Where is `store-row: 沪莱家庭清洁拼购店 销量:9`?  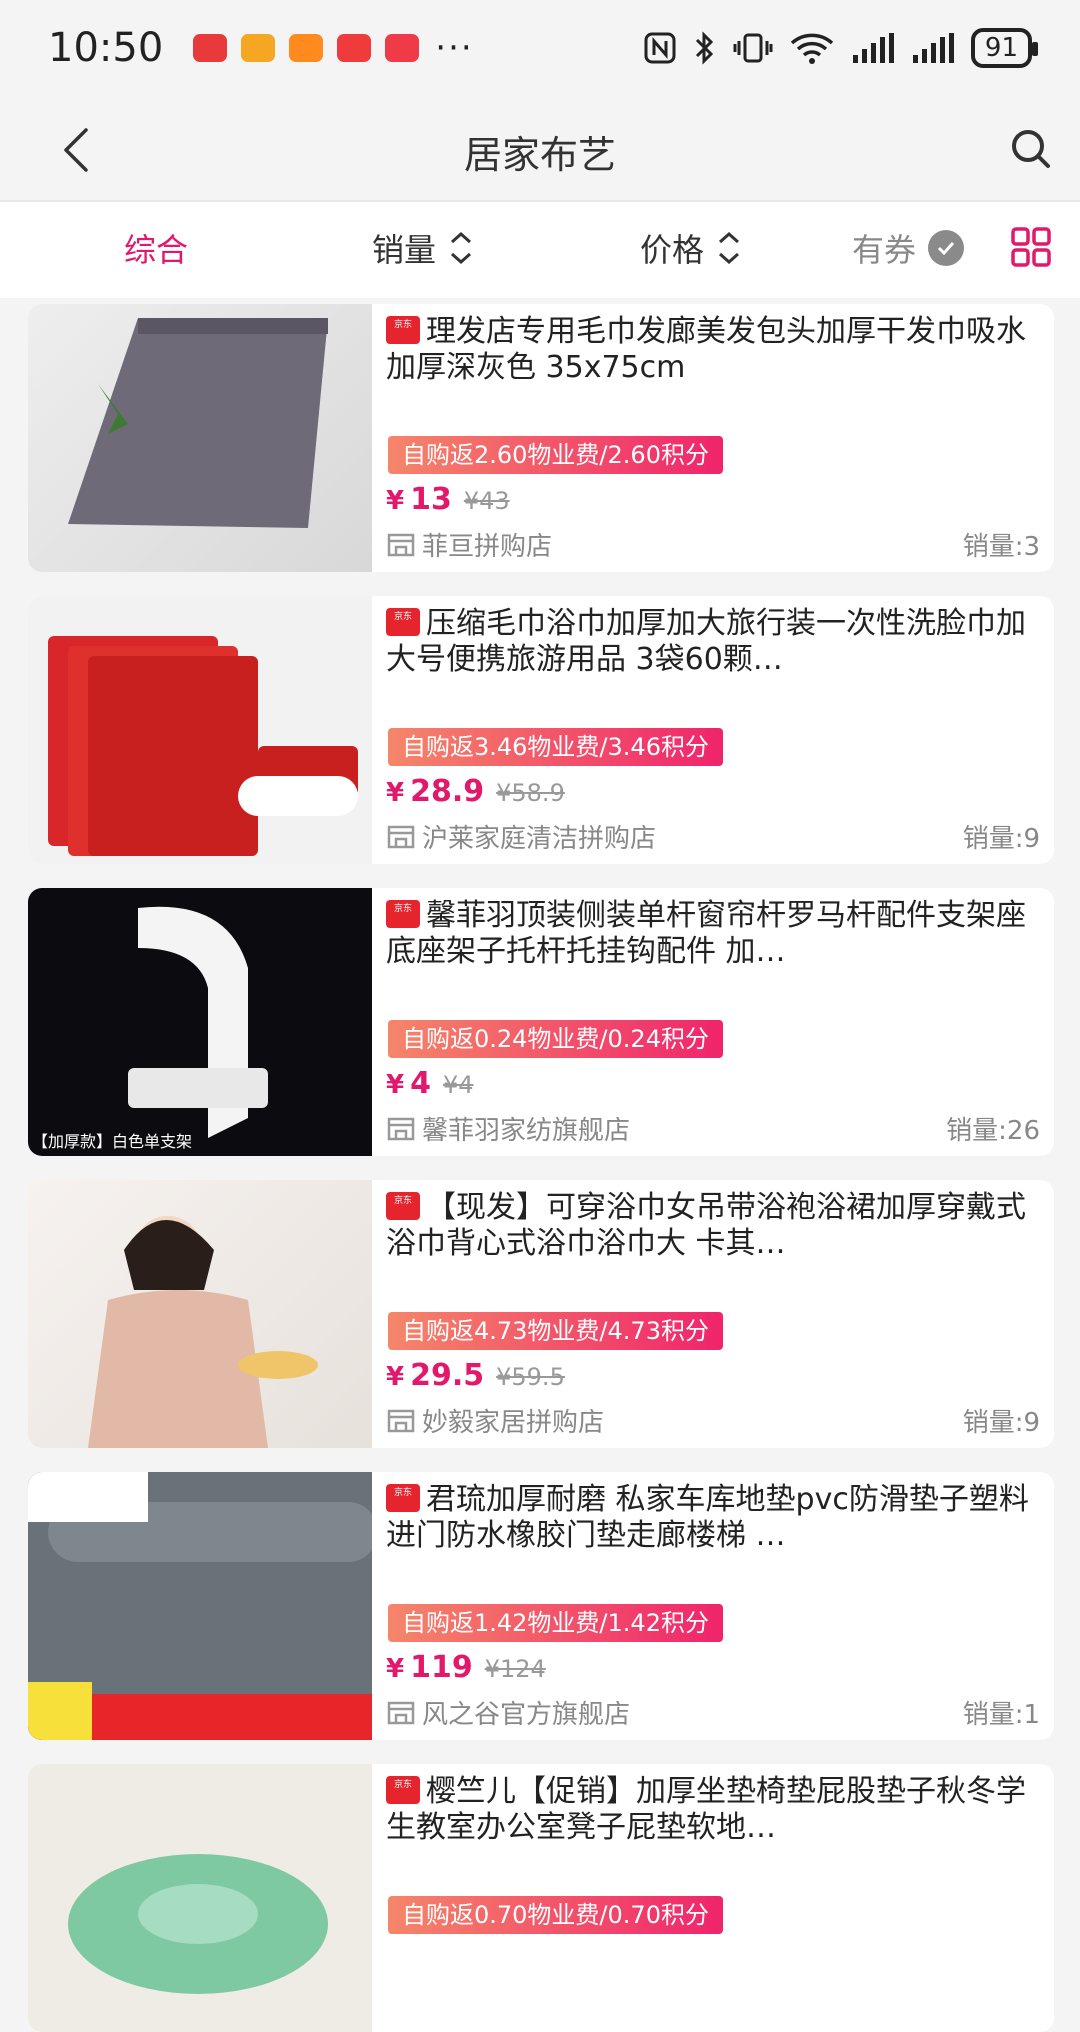
store-row: 沪莱家庭清洁拼购店 销量:9 is located at coordinates (713, 836).